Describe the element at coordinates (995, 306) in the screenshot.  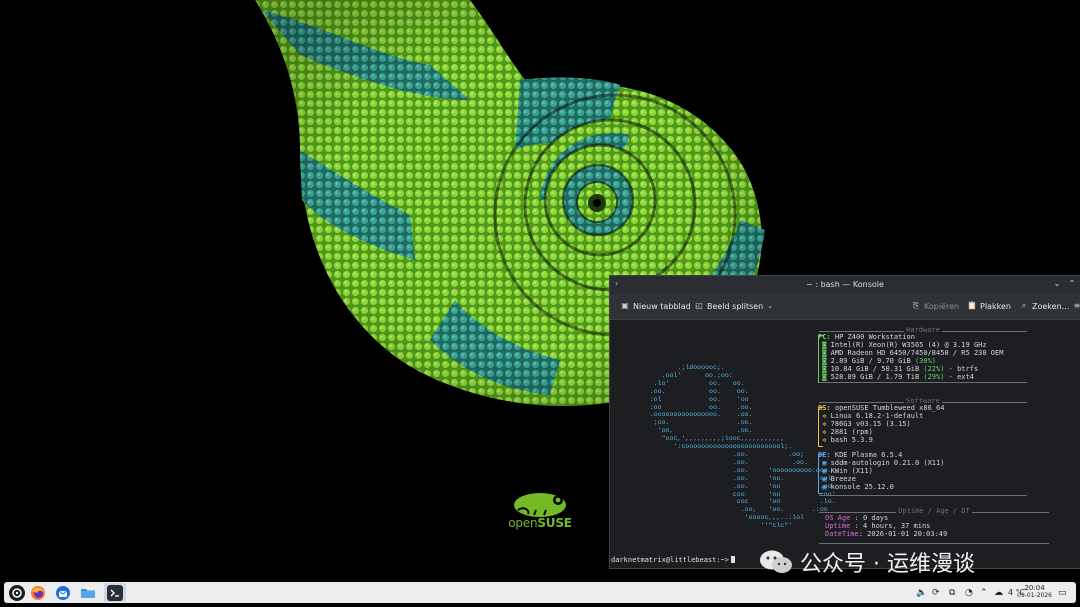
I see `paste-label: Plakken` at that location.